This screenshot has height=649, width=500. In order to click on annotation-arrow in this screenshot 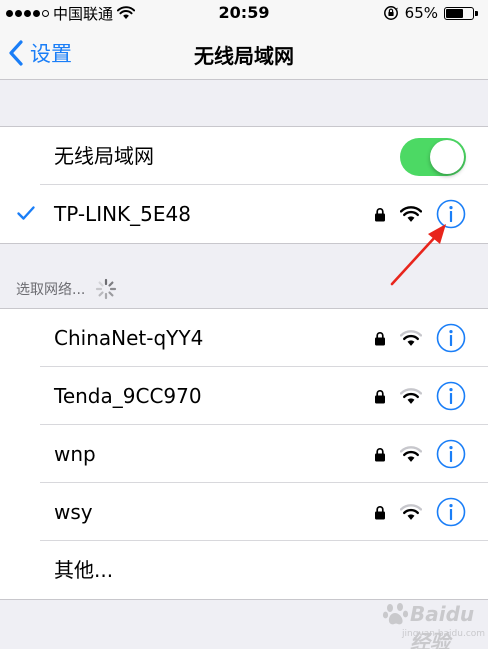, I will do `click(418, 255)`.